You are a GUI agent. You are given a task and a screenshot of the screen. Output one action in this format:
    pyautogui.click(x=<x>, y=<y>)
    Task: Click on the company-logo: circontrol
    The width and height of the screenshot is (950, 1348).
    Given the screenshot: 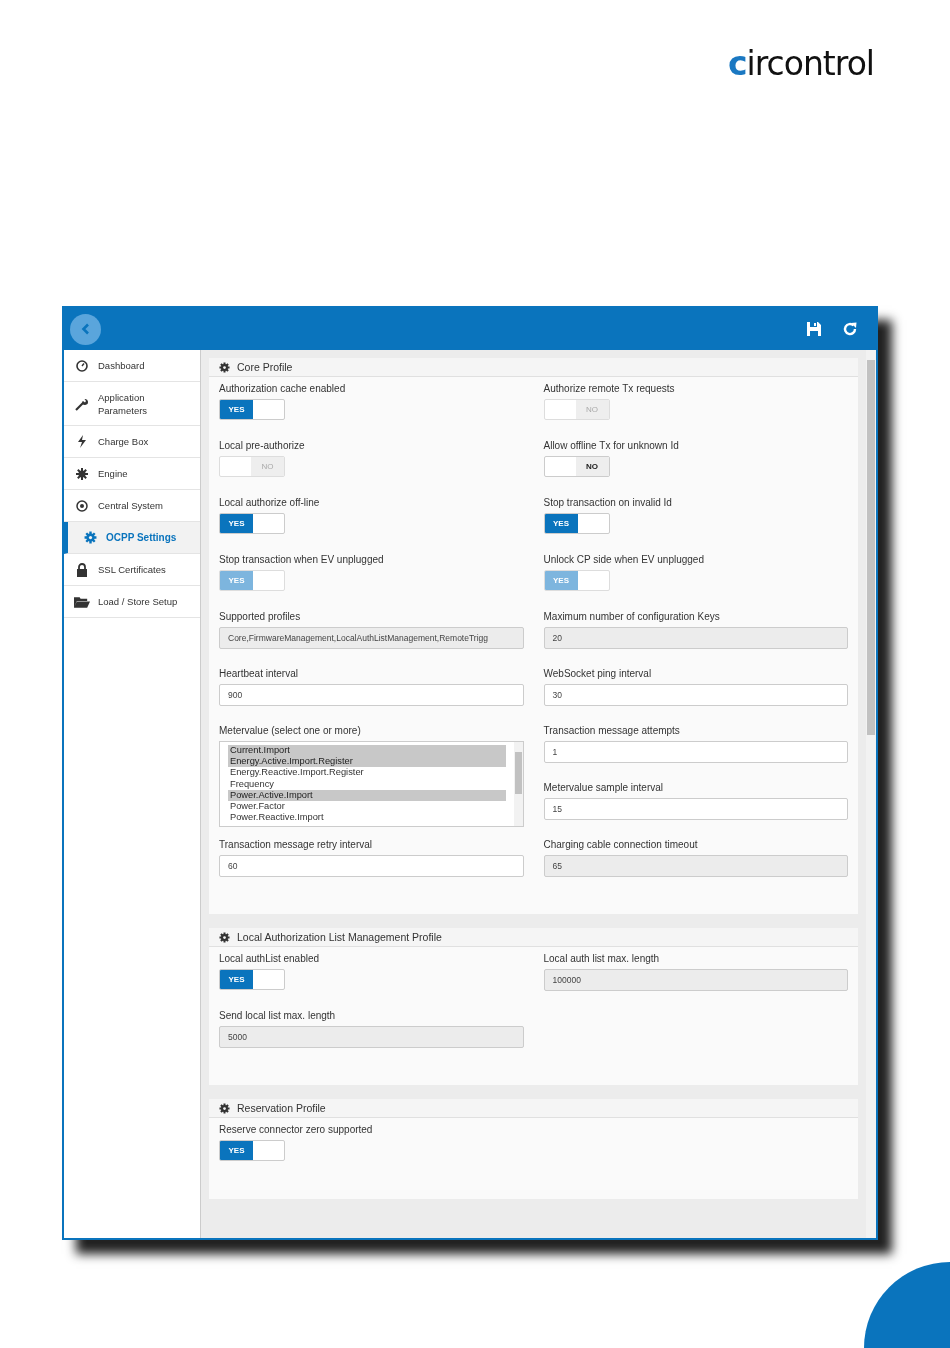 What is the action you would take?
    pyautogui.click(x=801, y=64)
    